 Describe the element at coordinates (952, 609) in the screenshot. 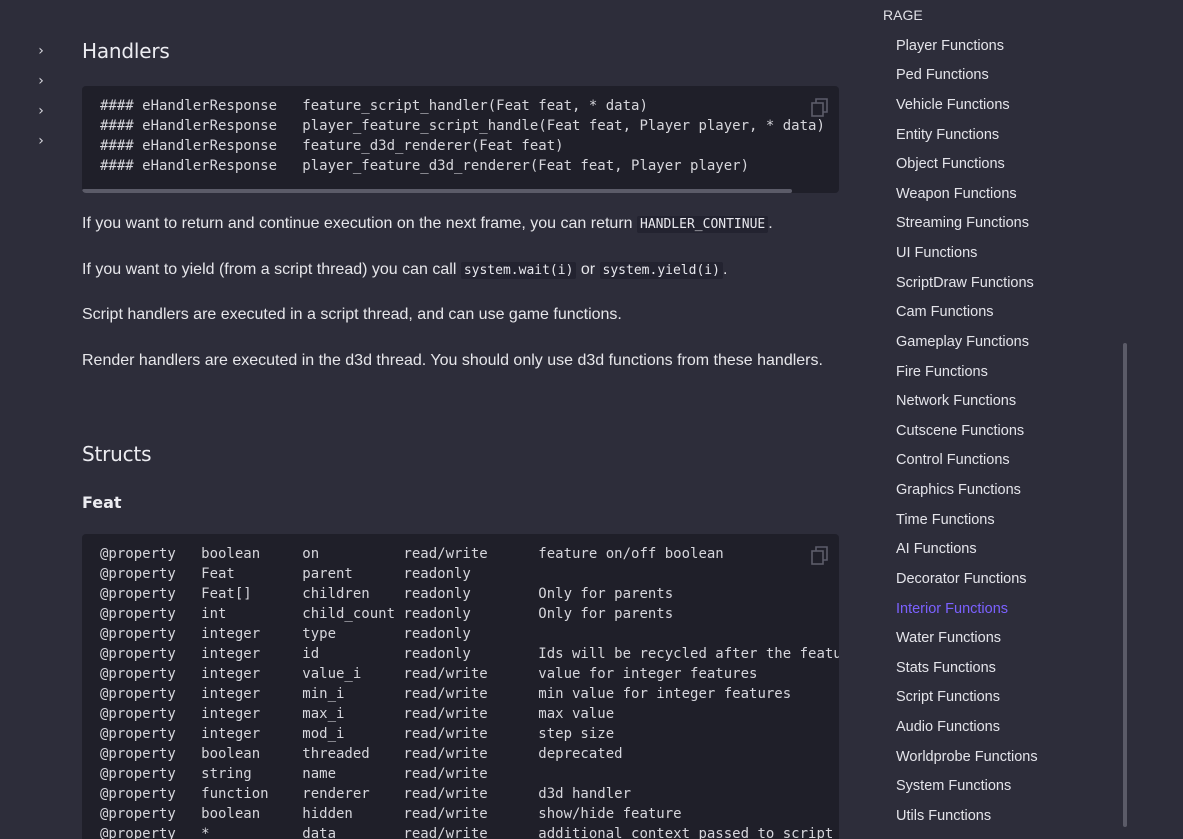

I see `toc-item-interior-functions: Interior Functions` at that location.